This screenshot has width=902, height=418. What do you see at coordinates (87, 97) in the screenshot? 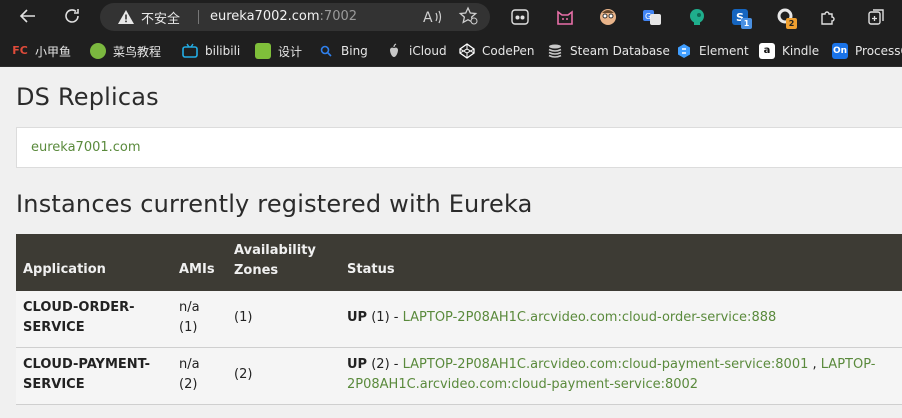
I see `ds-replicas-heading: DS Replicas` at bounding box center [87, 97].